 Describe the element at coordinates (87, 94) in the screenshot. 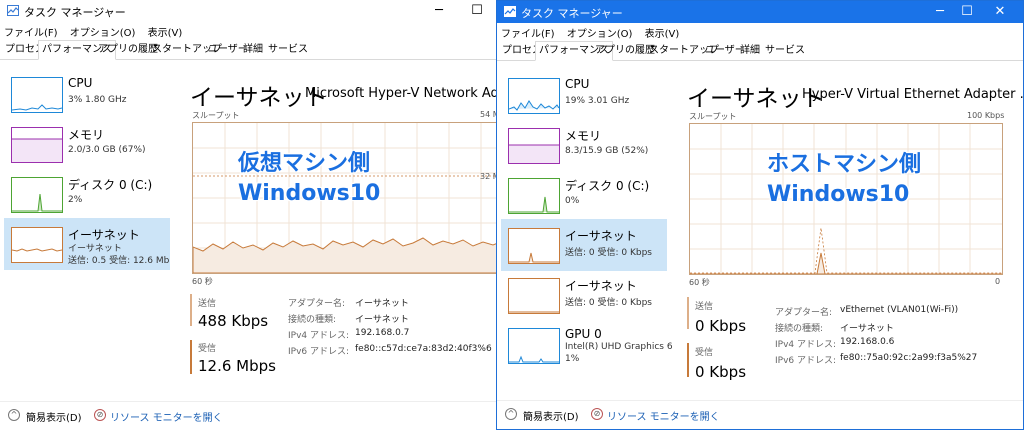

I see `sidebar-item-cpu: CPU 3% 1.80 GHz` at that location.